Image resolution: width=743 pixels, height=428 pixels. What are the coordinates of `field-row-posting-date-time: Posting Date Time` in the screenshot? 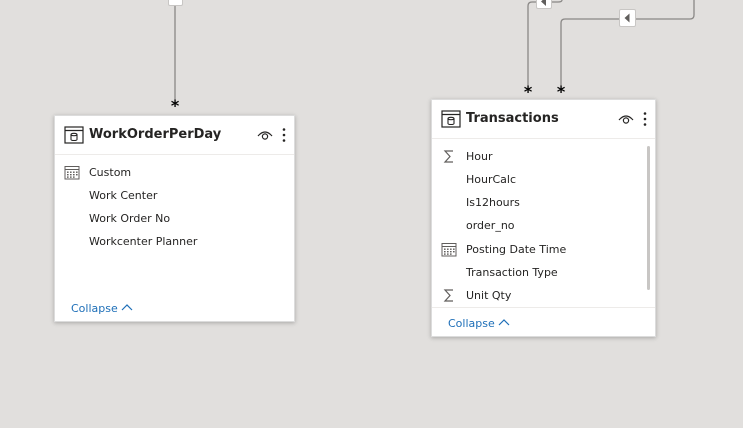 It's located at (537, 249).